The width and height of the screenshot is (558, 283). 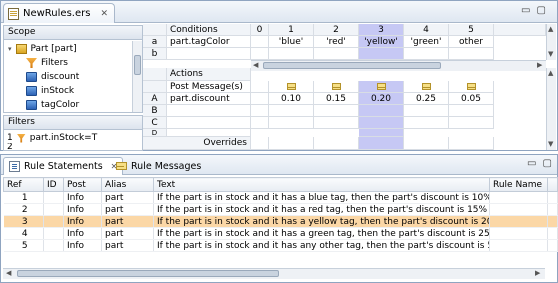 What do you see at coordinates (10, 147) in the screenshot?
I see `filter-row: 2` at bounding box center [10, 147].